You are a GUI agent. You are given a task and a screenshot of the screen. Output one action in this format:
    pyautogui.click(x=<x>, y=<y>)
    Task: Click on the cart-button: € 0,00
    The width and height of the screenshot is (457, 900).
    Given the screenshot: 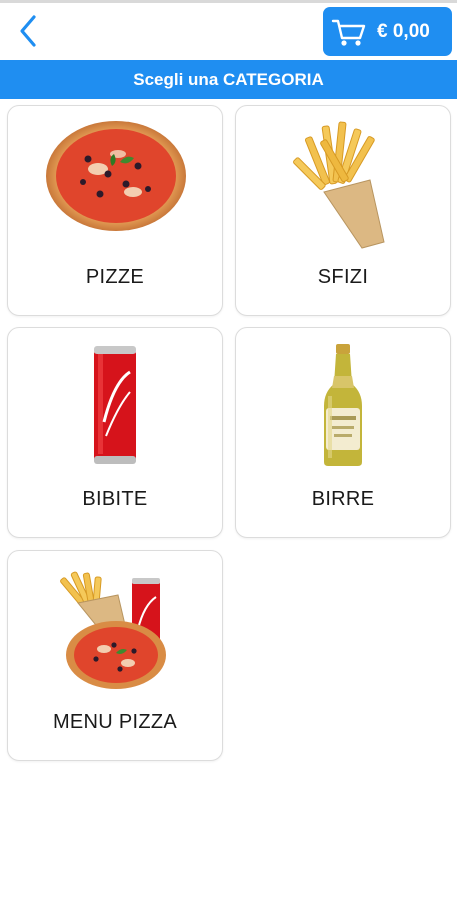 What is the action you would take?
    pyautogui.click(x=387, y=31)
    